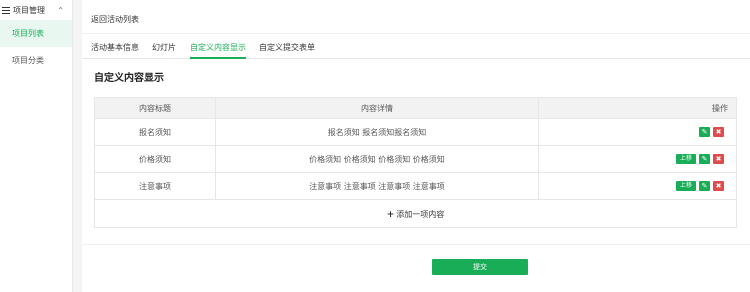 This screenshot has height=292, width=750. Describe the element at coordinates (218, 49) in the screenshot. I see `tab-custom-content: 自定义内容显示` at that location.